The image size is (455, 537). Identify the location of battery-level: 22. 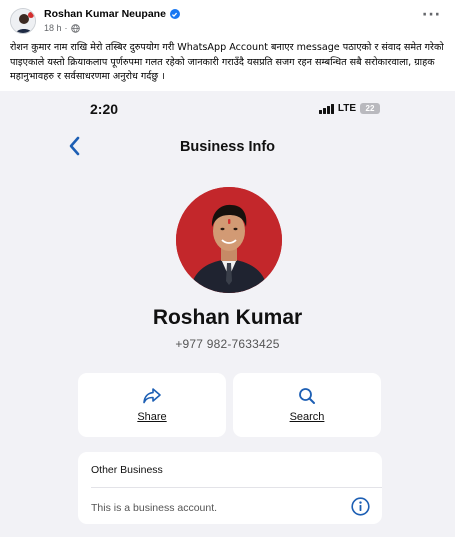
(370, 108).